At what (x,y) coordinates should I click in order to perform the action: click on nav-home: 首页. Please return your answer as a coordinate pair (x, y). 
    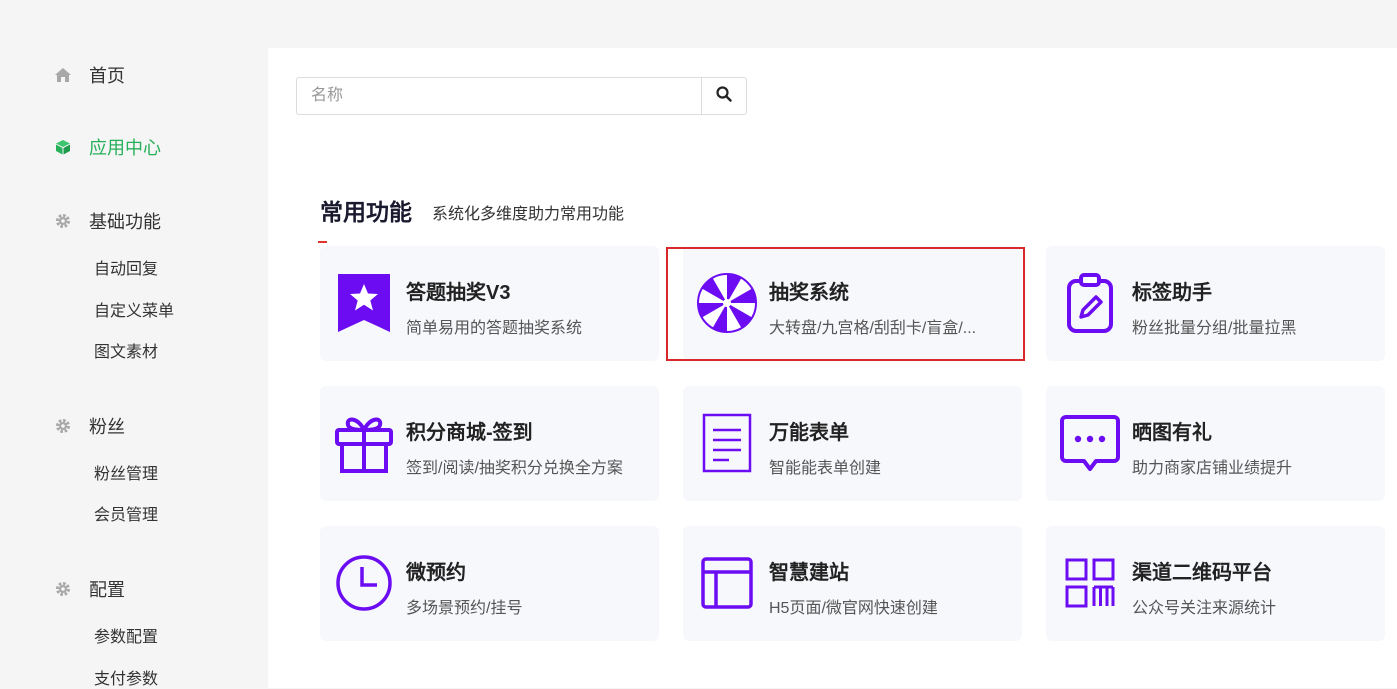
    Looking at the image, I should click on (89, 75).